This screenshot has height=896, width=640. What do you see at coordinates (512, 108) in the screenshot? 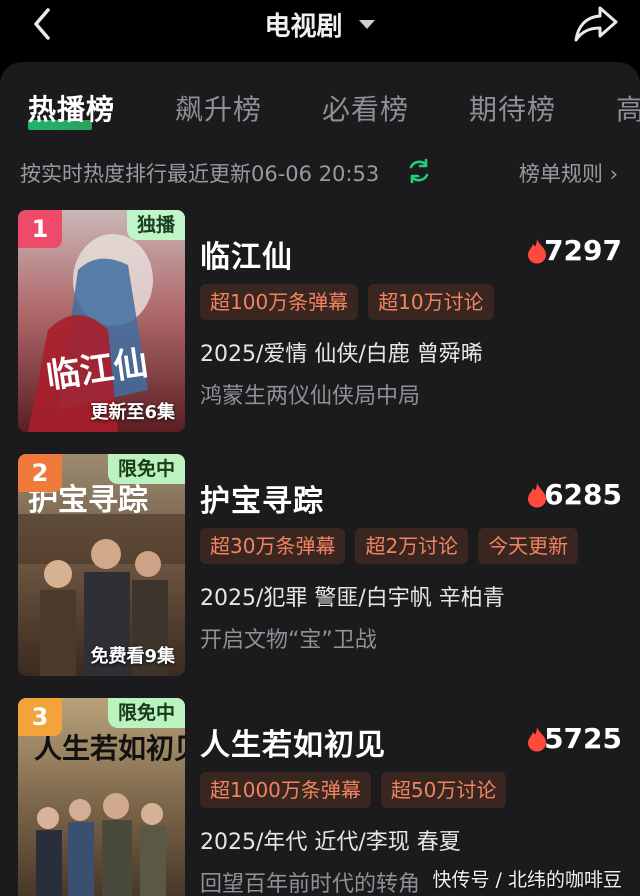
I see `tab-anticipated: 期待榜` at bounding box center [512, 108].